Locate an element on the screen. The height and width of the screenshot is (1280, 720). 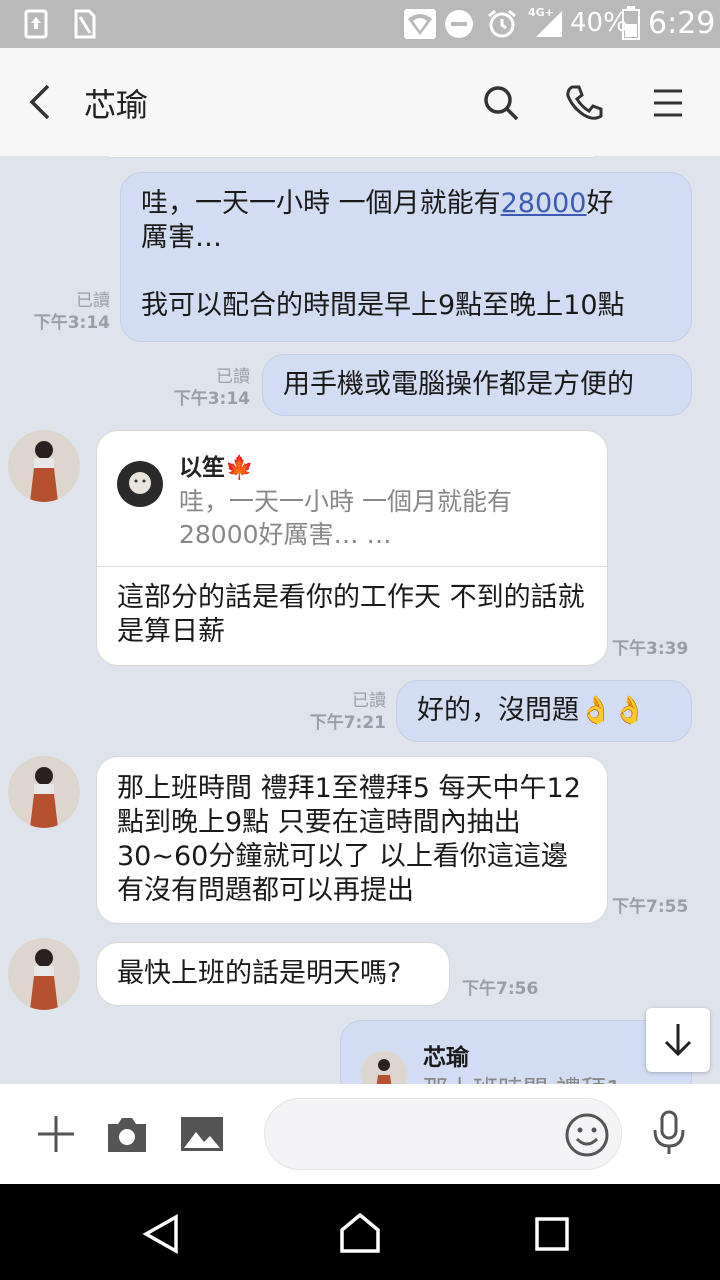
plus-icon is located at coordinates (56, 1134).